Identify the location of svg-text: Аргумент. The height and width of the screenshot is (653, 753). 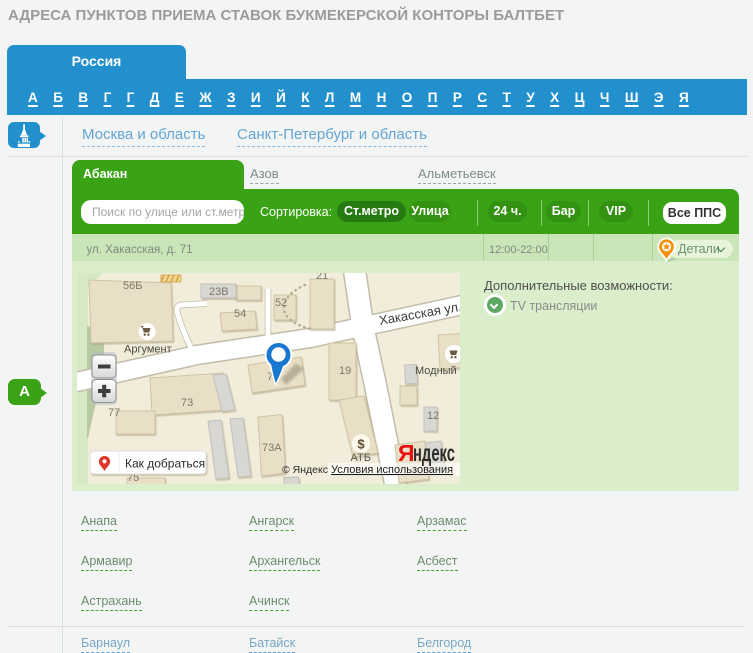
(148, 350).